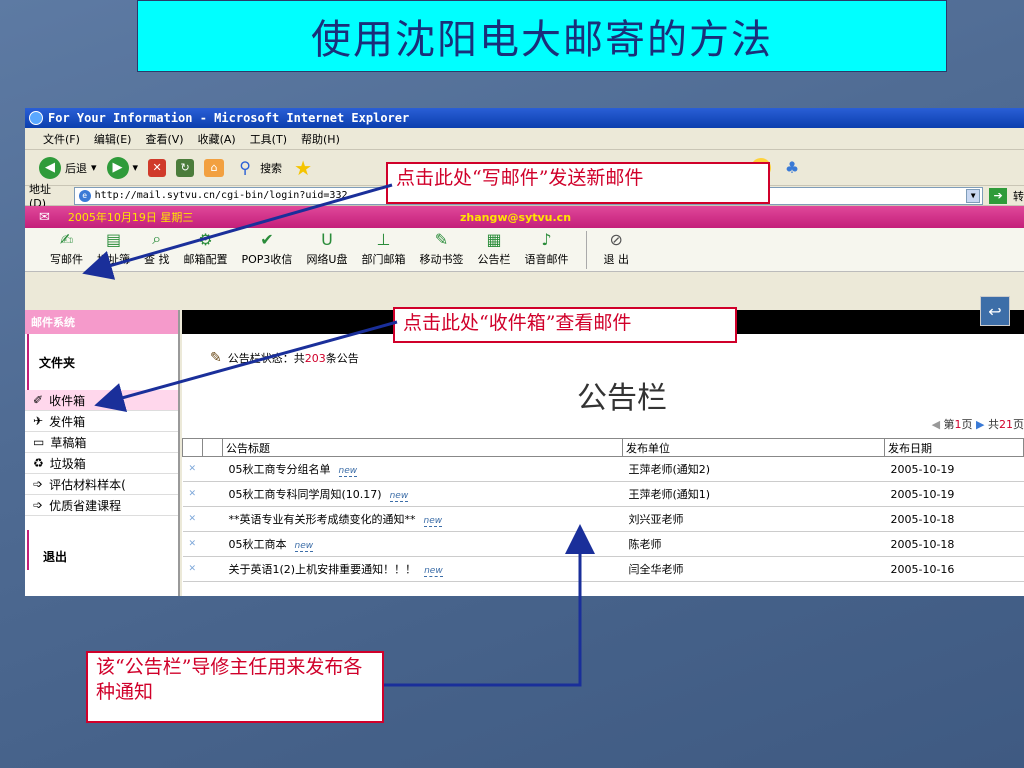  Describe the element at coordinates (192, 447) in the screenshot. I see `col-icon` at that location.